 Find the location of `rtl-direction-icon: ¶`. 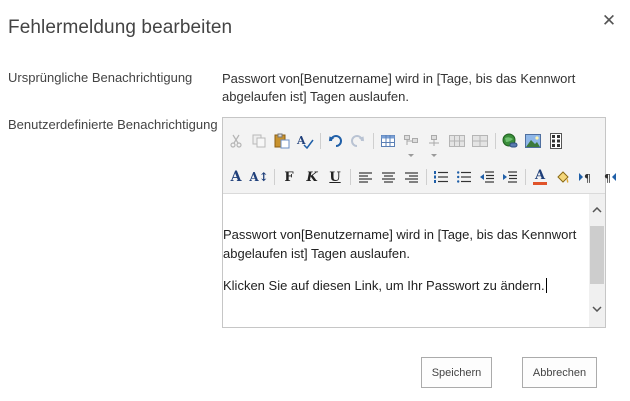

rtl-direction-icon: ¶ is located at coordinates (609, 177).